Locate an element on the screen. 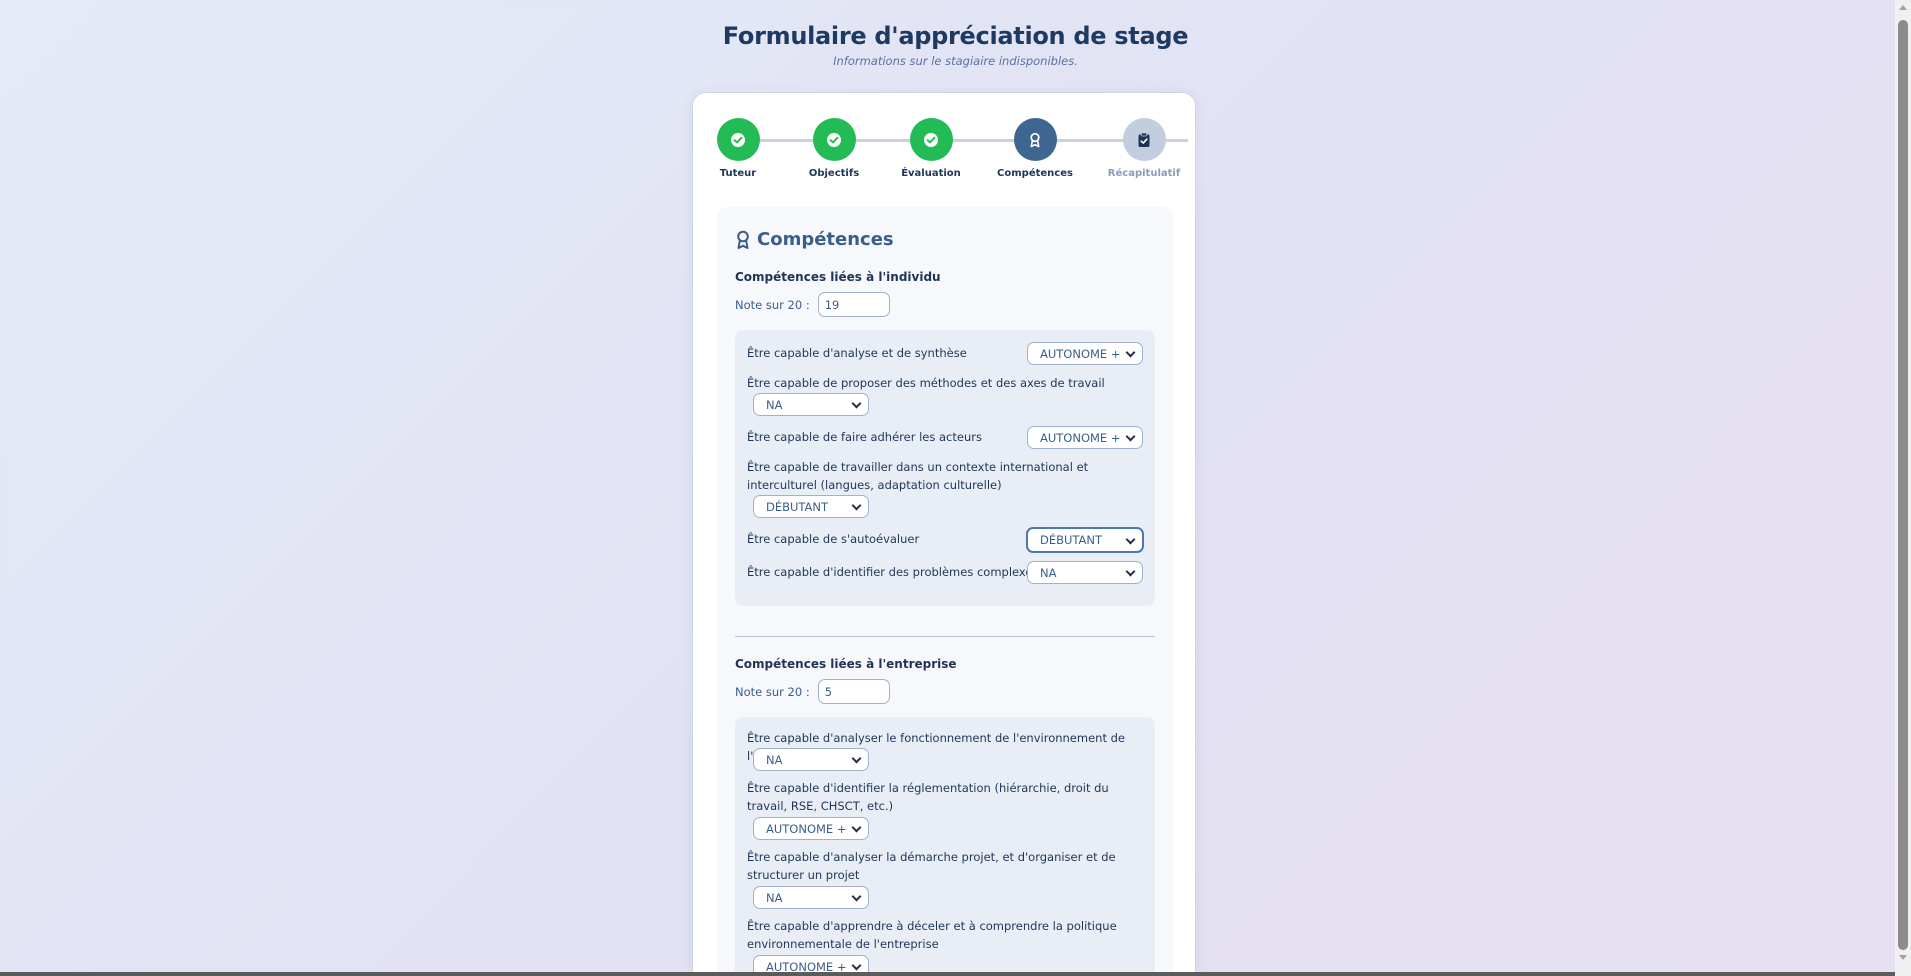 The width and height of the screenshot is (1911, 976). step-label: Objectifs is located at coordinates (834, 173).